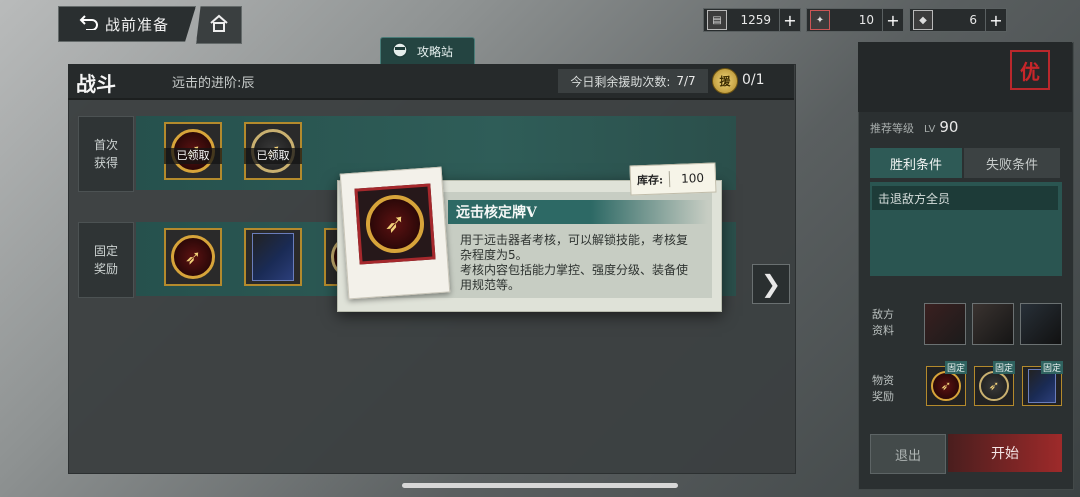 The image size is (1080, 497). I want to click on enemy-info-label: 敌方 资料, so click(883, 323).